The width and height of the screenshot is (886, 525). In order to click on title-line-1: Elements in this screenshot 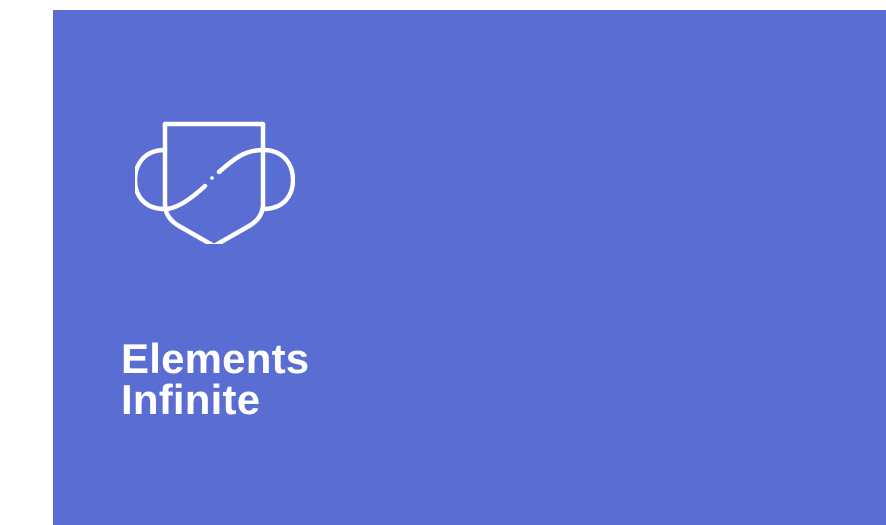, I will do `click(215, 358)`.